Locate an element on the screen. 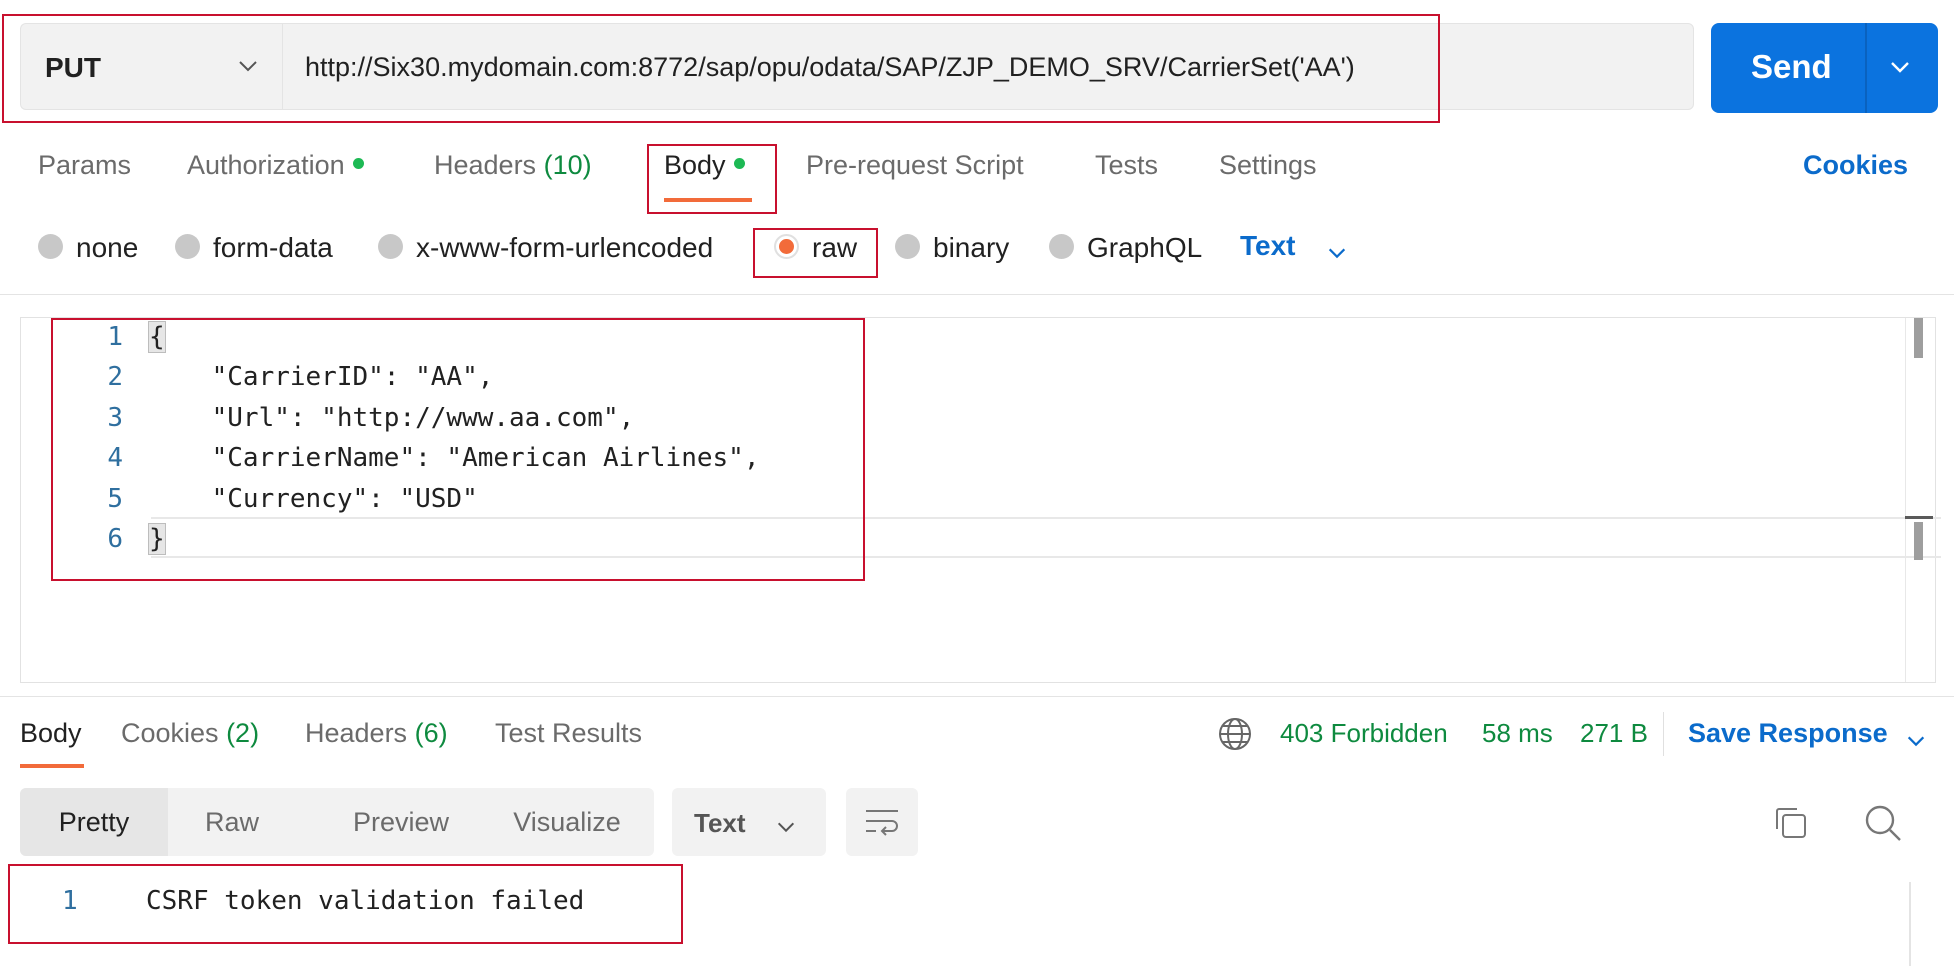  editor-scrollbar-track is located at coordinates (1905, 500).